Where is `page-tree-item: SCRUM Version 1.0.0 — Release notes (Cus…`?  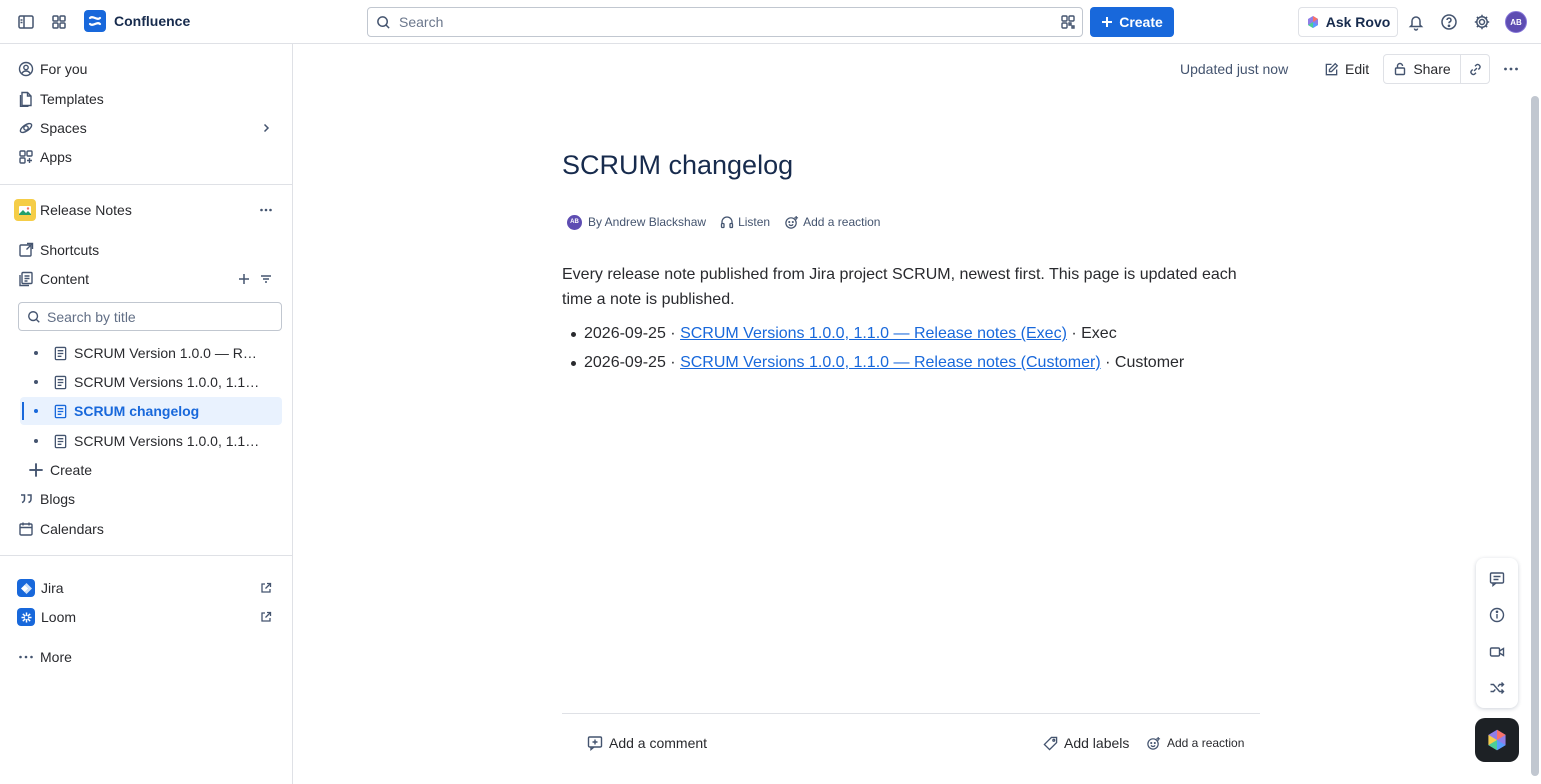
page-tree-item: SCRUM Version 1.0.0 — Release notes (Cus… is located at coordinates (151, 353).